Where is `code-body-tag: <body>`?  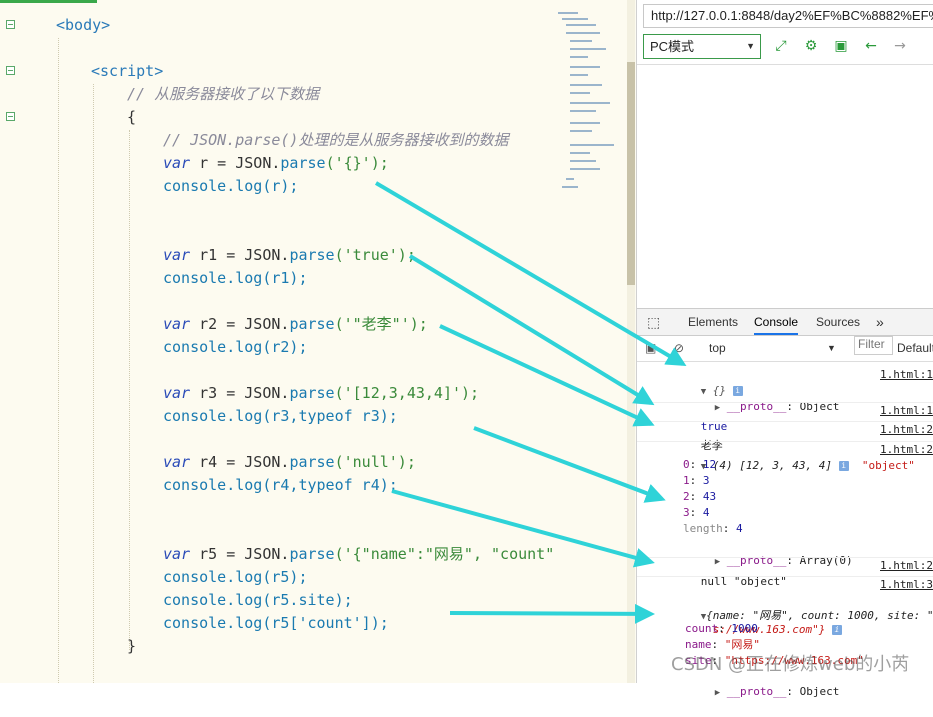 code-body-tag: <body> is located at coordinates (83, 25).